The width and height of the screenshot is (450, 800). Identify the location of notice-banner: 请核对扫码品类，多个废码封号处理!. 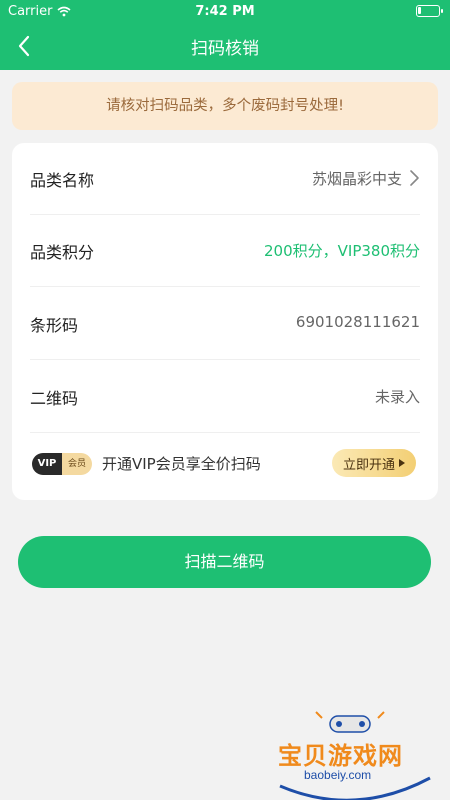
(225, 106).